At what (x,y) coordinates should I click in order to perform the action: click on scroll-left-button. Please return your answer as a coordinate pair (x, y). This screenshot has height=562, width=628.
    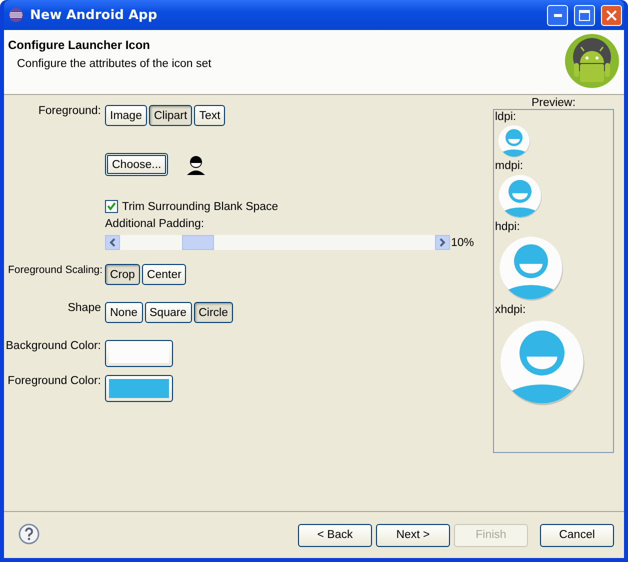
    Looking at the image, I should click on (112, 242).